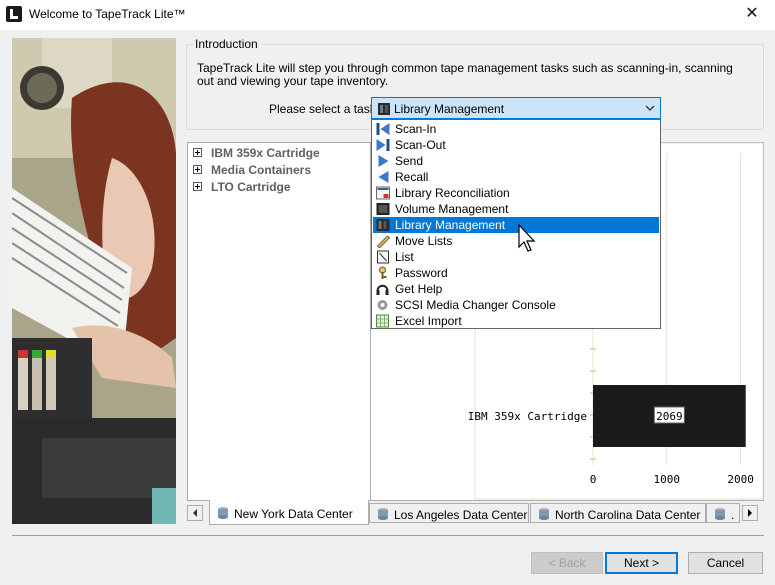 The width and height of the screenshot is (775, 585). What do you see at coordinates (752, 15) in the screenshot?
I see `close-button: ✕` at bounding box center [752, 15].